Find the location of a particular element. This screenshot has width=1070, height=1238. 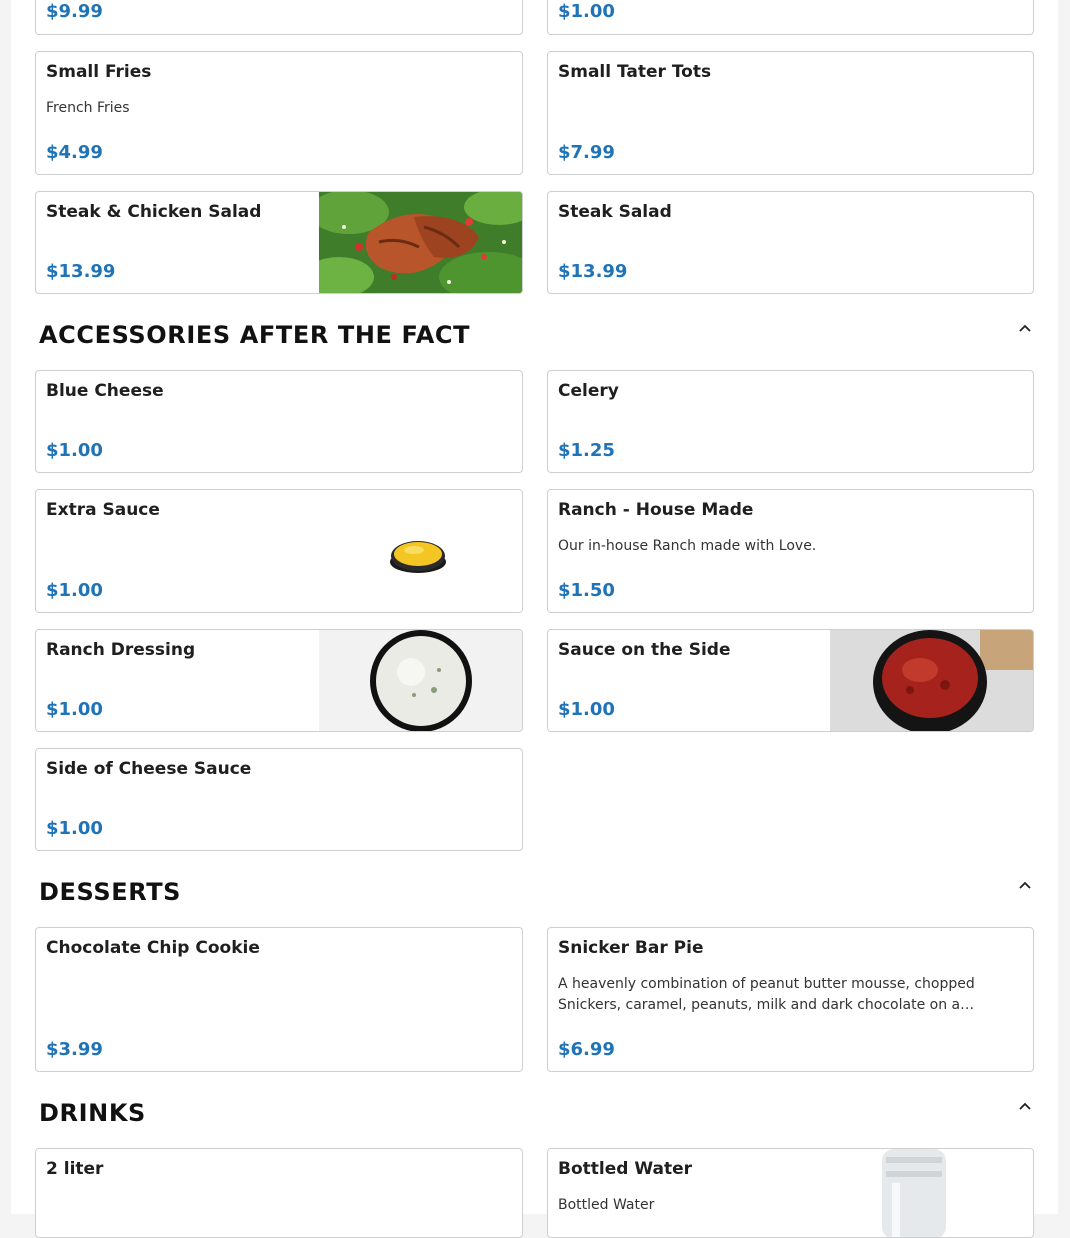

bottled-water-image is located at coordinates (931, 1193).